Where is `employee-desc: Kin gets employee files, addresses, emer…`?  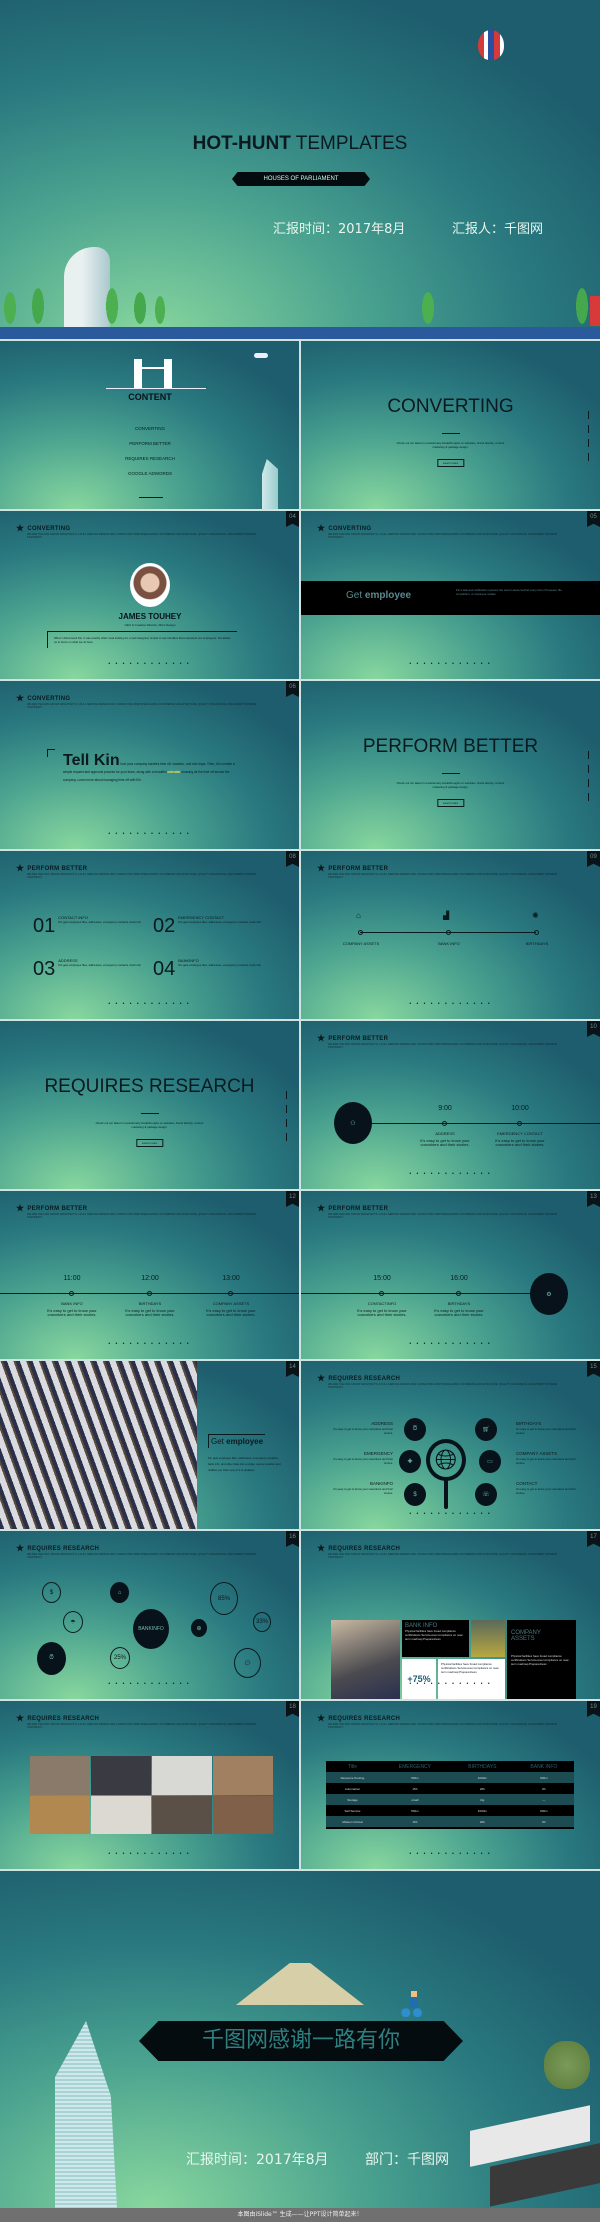
employee-desc: Kin gets employee files, addresses, emer… is located at coordinates (244, 1464).